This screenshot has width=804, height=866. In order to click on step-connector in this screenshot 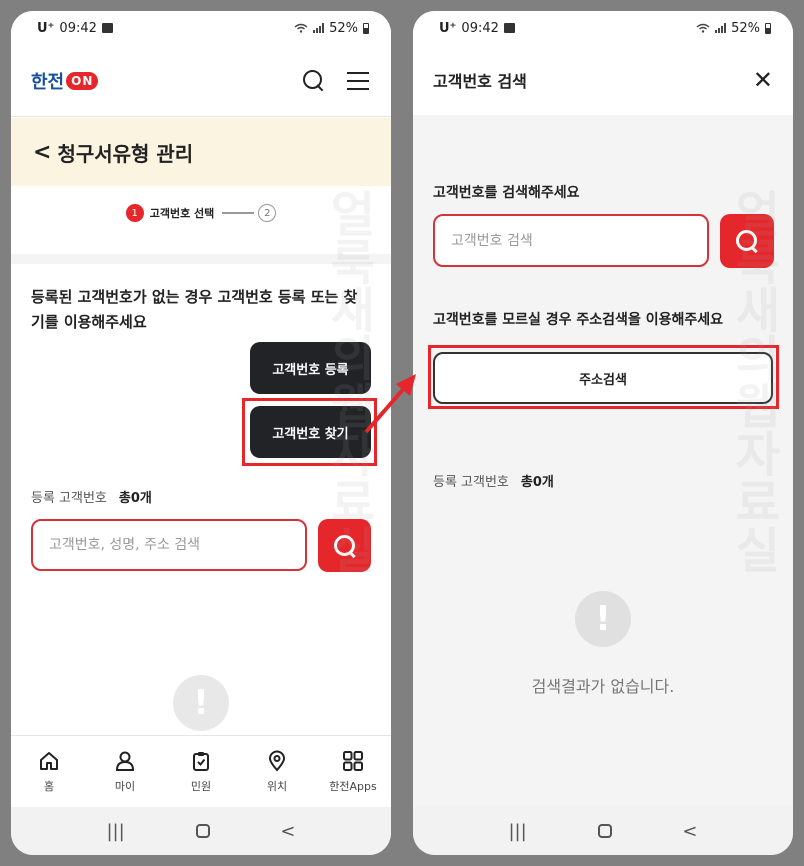, I will do `click(238, 213)`.